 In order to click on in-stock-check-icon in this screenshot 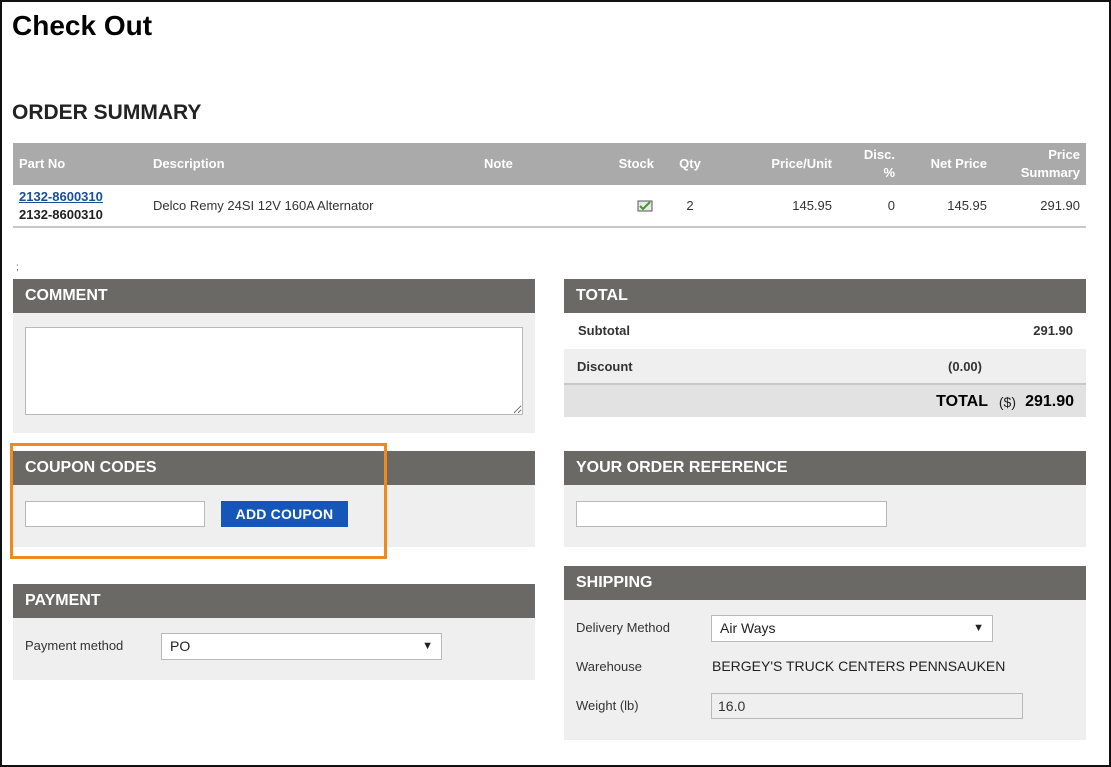, I will do `click(645, 206)`.